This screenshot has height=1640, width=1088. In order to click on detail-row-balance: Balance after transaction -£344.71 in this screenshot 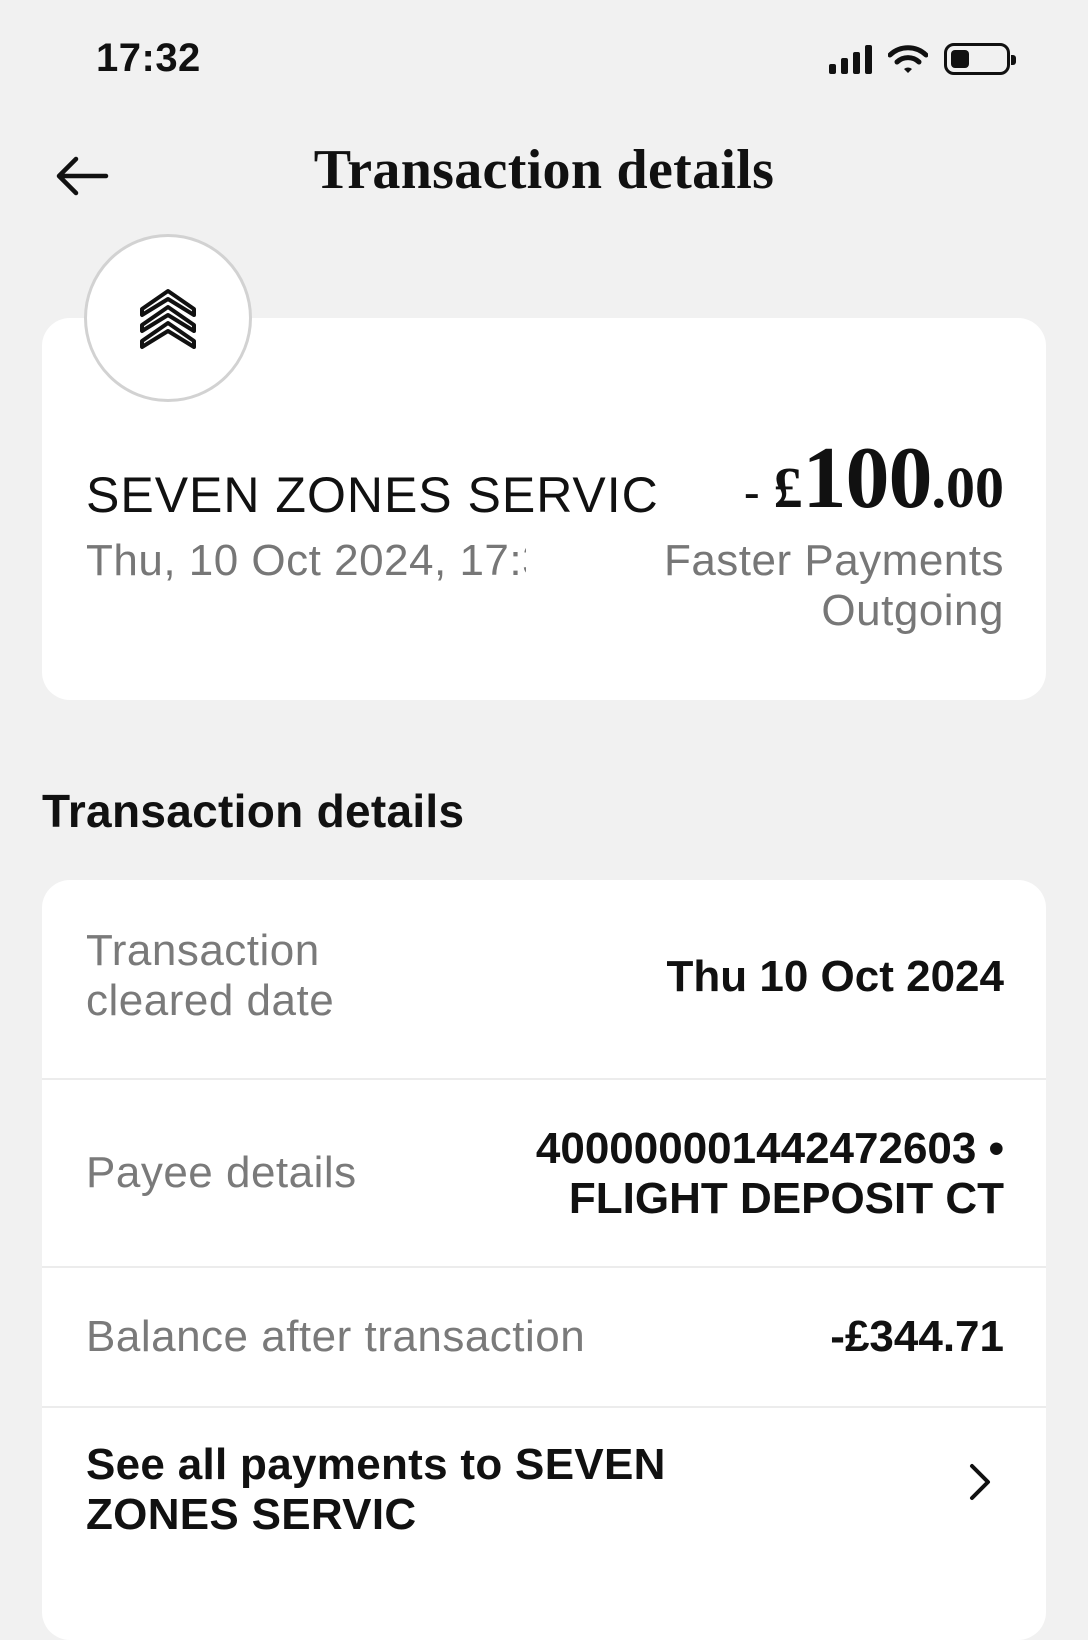, I will do `click(544, 1338)`.